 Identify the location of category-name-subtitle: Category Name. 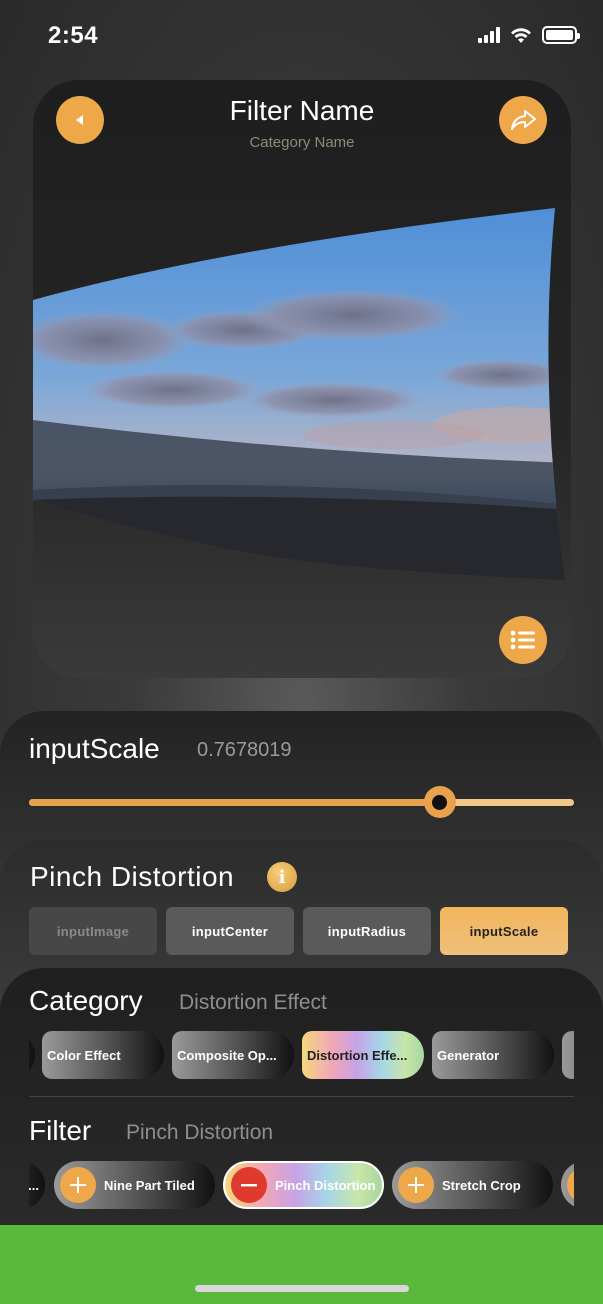
(302, 142).